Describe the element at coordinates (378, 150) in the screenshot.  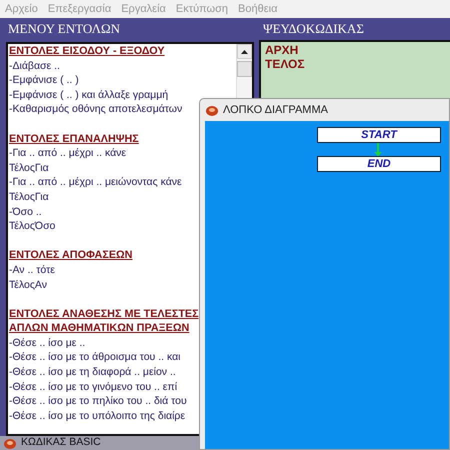
I see `connector-arrow` at that location.